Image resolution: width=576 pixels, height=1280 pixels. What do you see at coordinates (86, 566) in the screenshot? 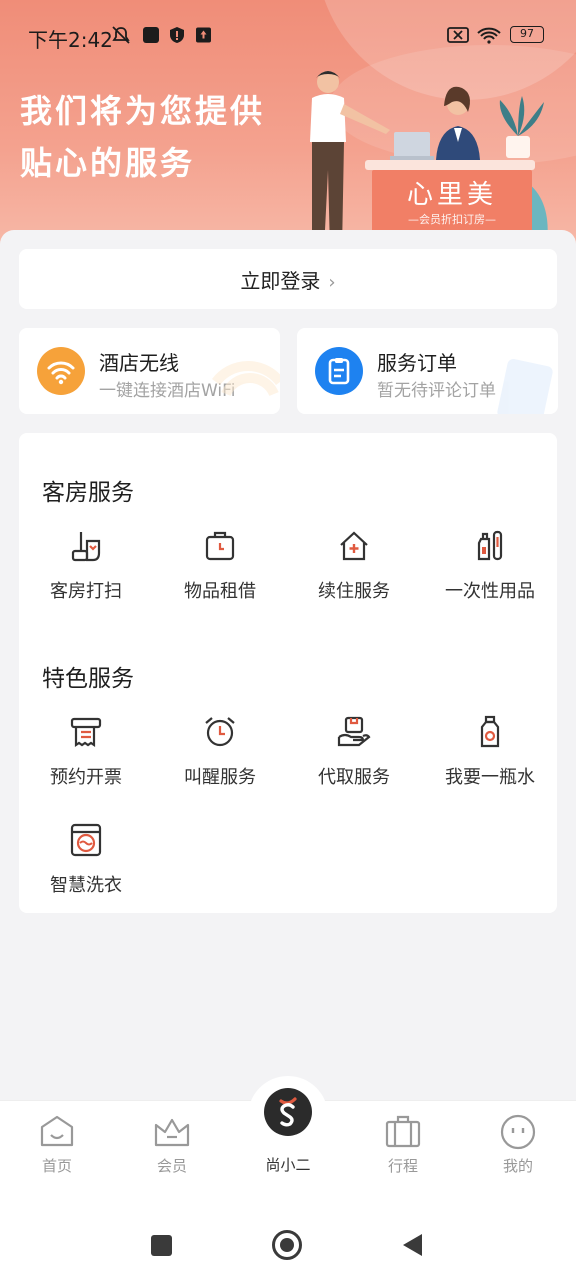
I see `service-room-cleaning: 客房打扫` at bounding box center [86, 566].